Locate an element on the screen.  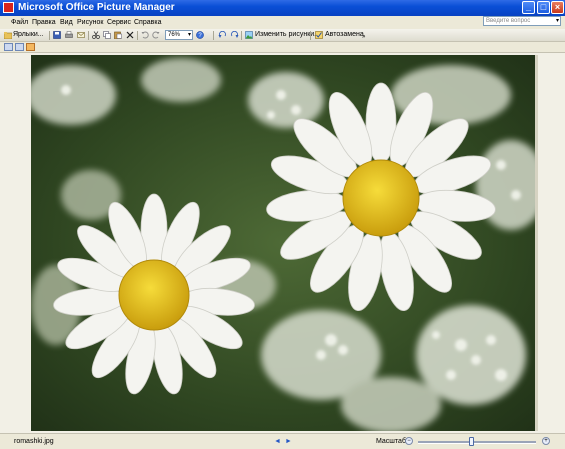
vertical-scrollbar is located at coordinates (536, 243).